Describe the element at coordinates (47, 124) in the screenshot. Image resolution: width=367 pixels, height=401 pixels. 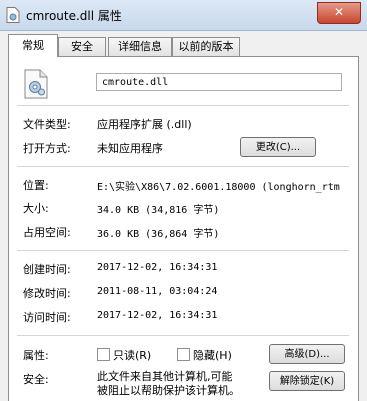
I see `file-type-label: 文件类型:` at that location.